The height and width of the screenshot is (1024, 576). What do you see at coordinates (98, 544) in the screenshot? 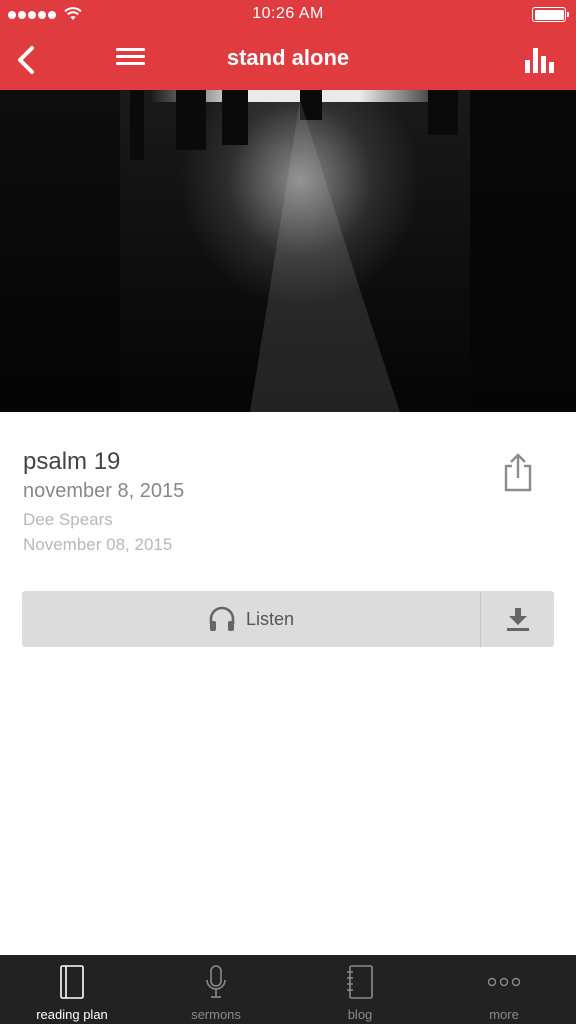
I see `published-date: November 08, 2015` at bounding box center [98, 544].